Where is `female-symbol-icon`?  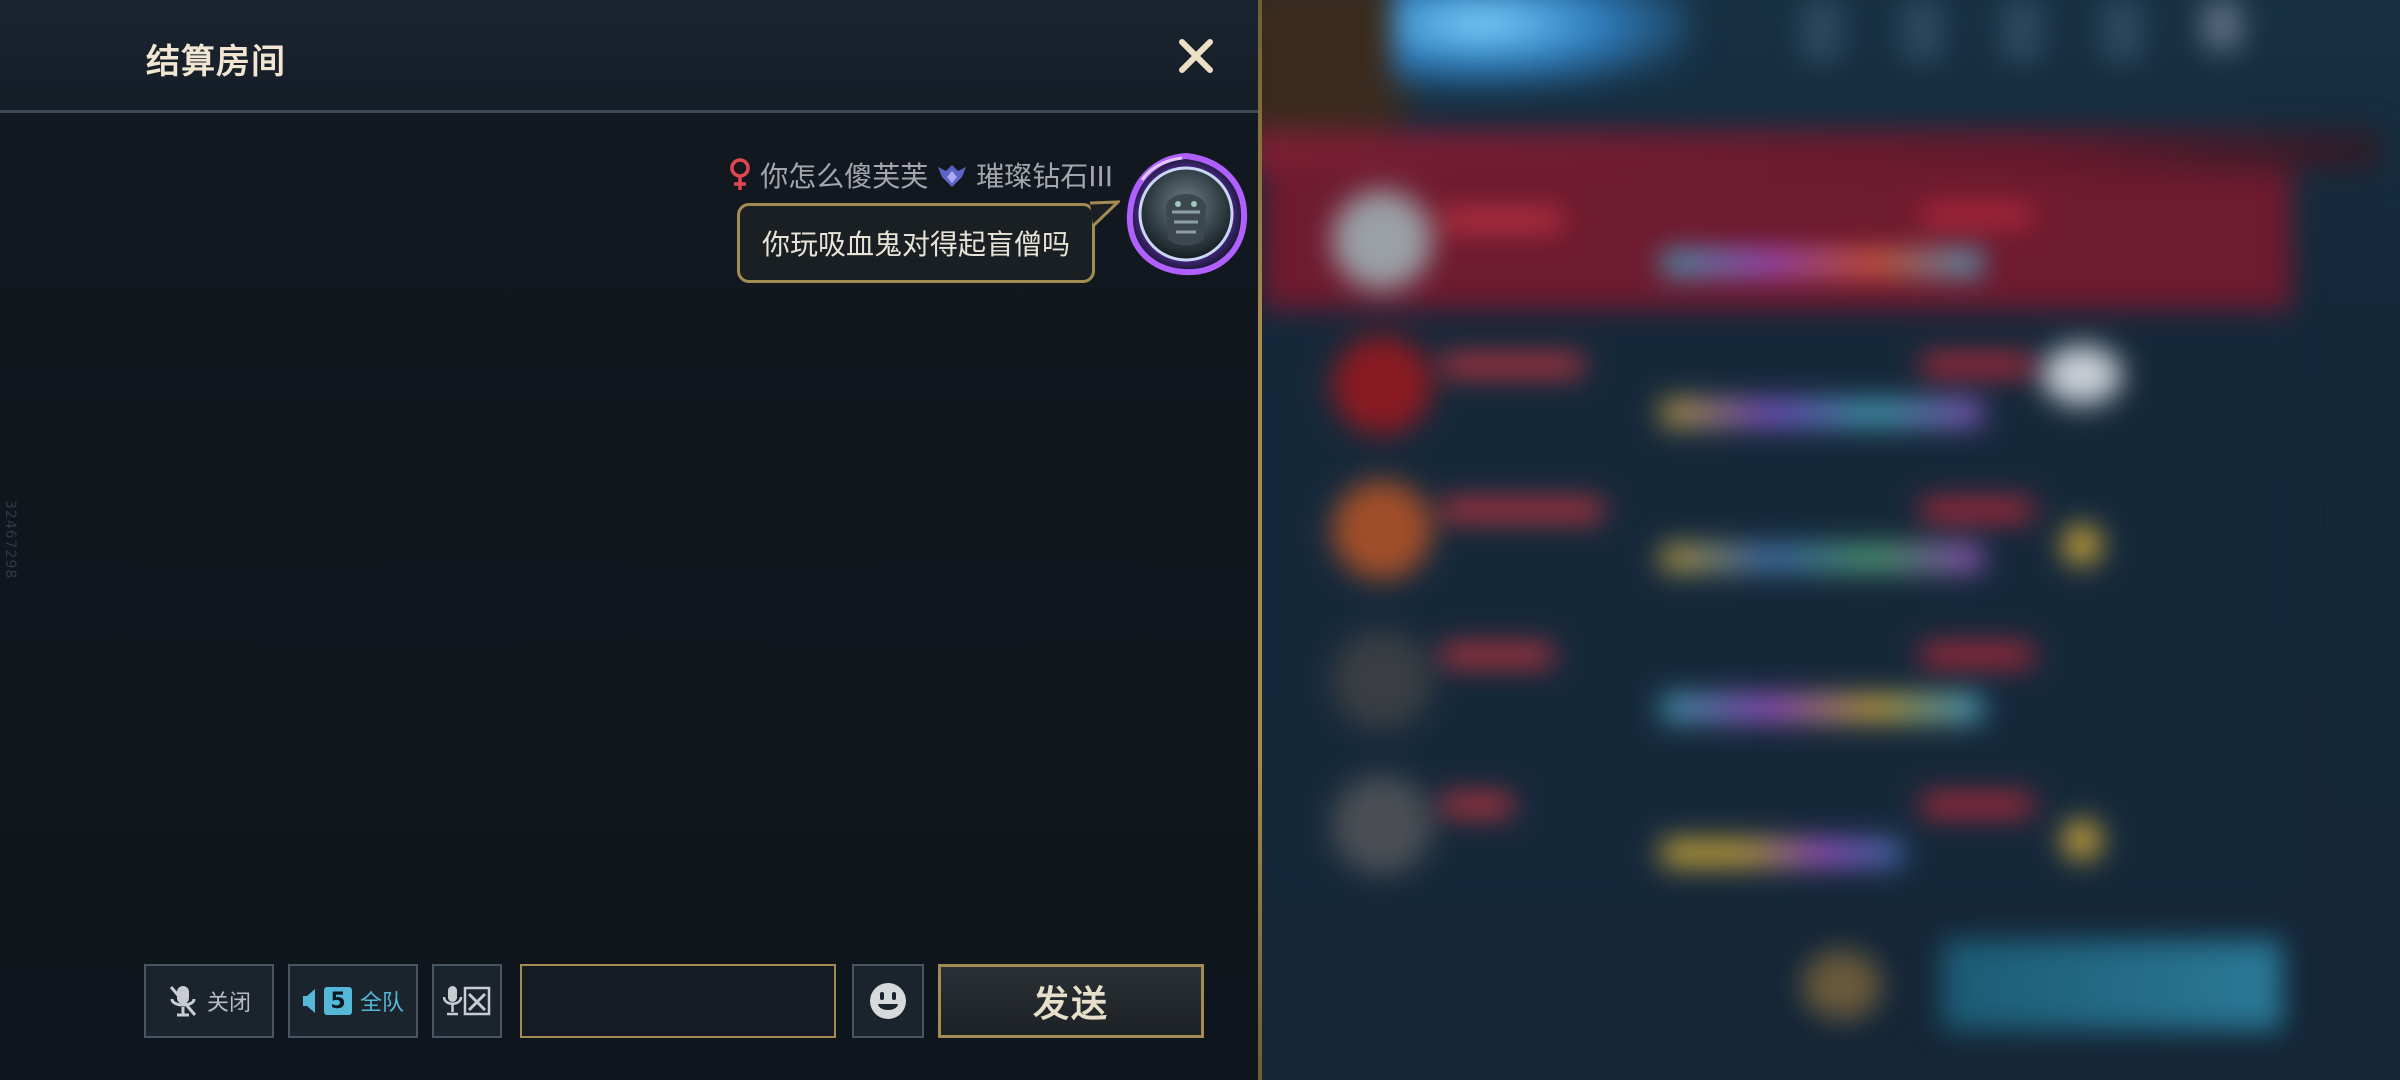
female-symbol-icon is located at coordinates (740, 175).